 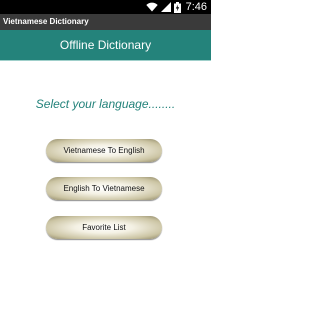 I want to click on header-bar: Offline Dictionary, so click(x=105, y=45).